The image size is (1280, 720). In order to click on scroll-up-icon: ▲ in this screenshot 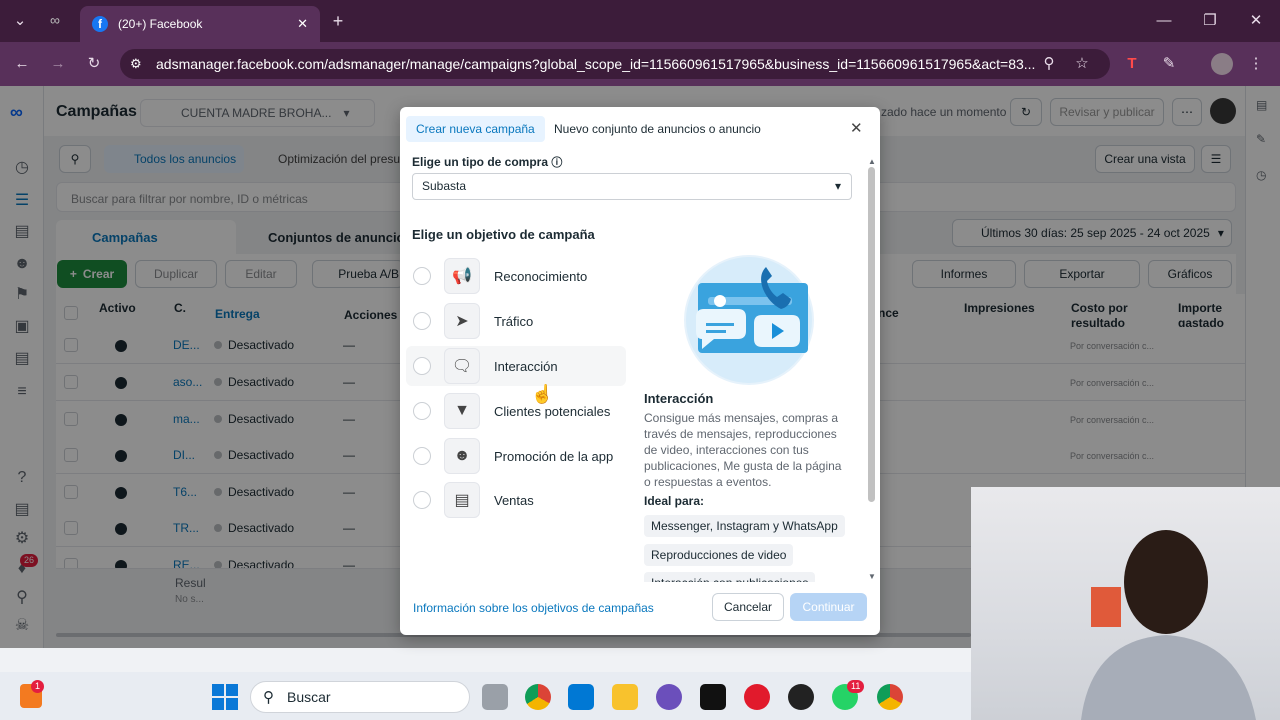, I will do `click(872, 161)`.